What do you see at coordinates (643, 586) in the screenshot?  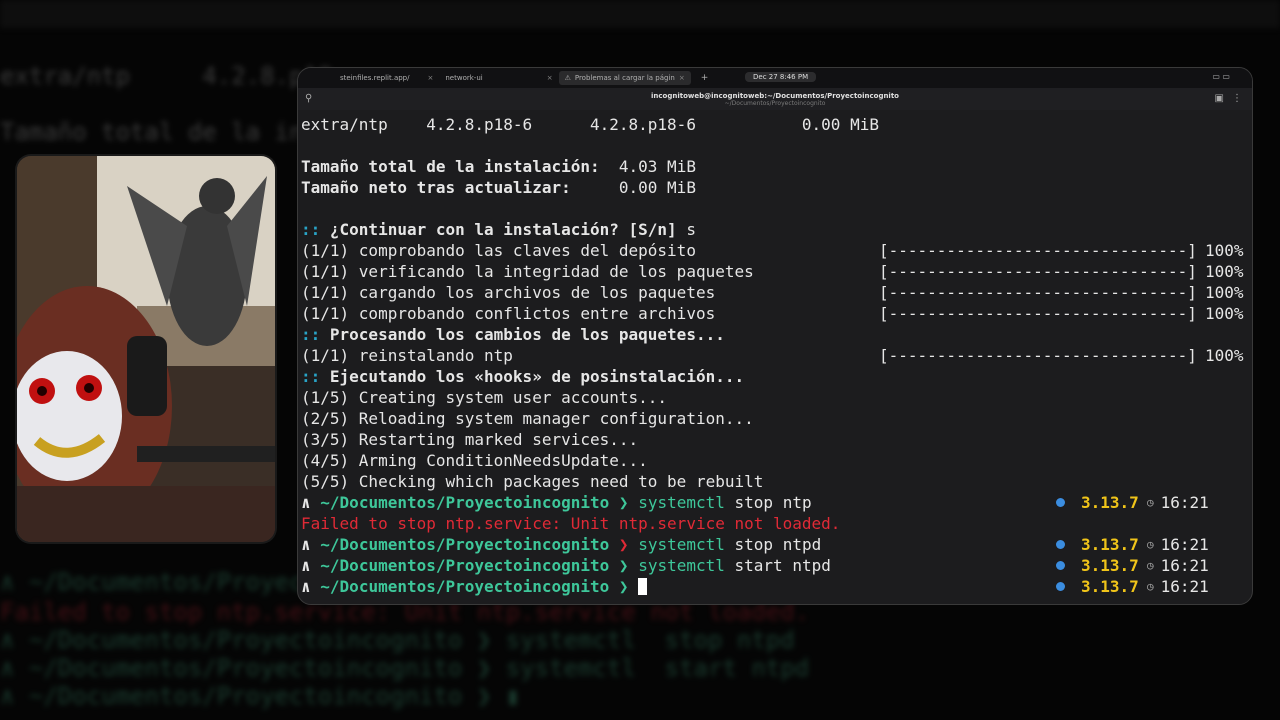 I see `text-cursor` at bounding box center [643, 586].